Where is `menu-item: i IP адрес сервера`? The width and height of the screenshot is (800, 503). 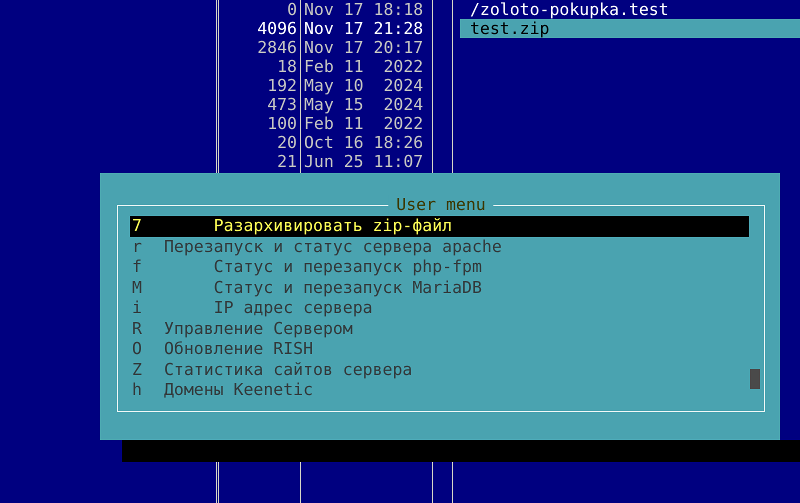 menu-item: i IP адрес сервера is located at coordinates (439, 308).